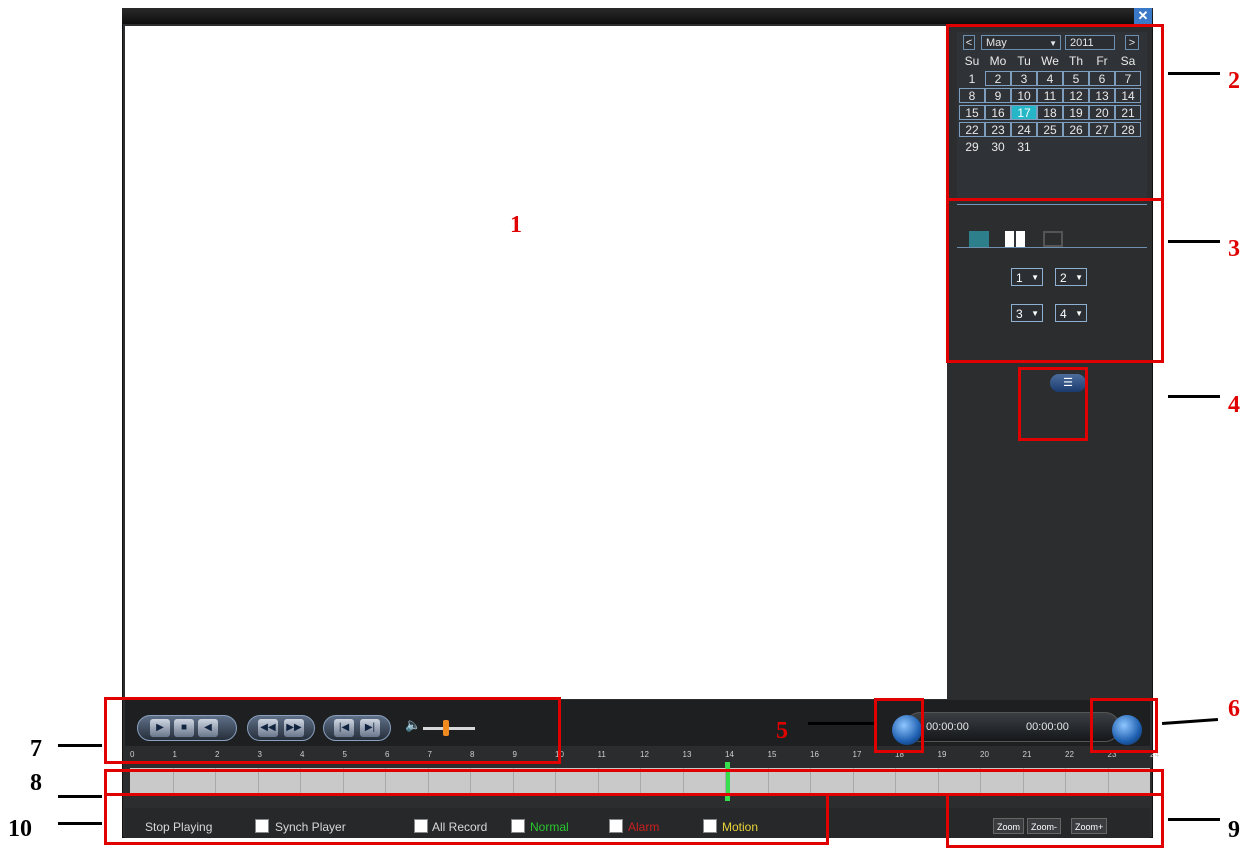 The image size is (1254, 848). I want to click on timeline-hour-label: 12, so click(644, 754).